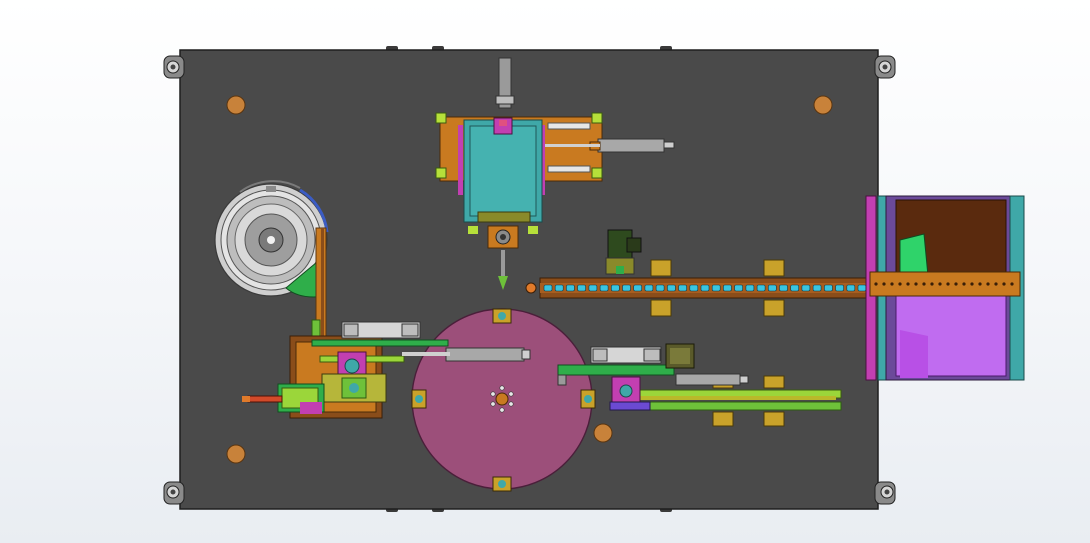 Image resolution: width=1090 pixels, height=543 pixels. Describe the element at coordinates (885, 493) in the screenshot. I see `mounting-foot-bottom-right` at that location.